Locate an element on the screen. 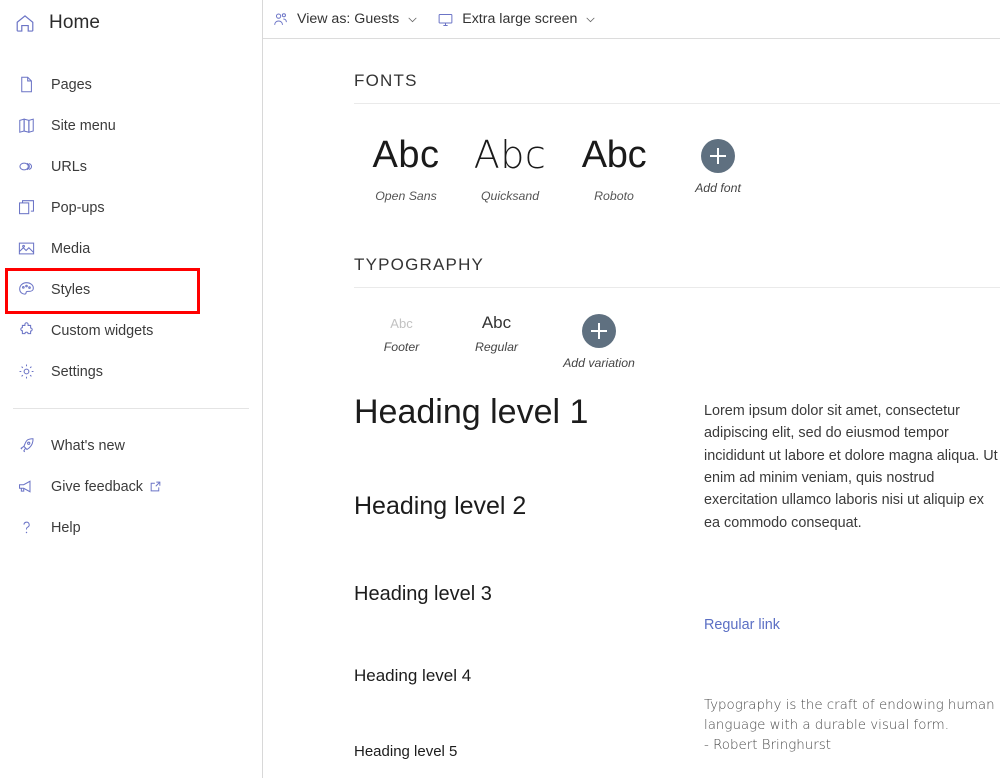  sidebar-item-label: Help is located at coordinates (66, 527).